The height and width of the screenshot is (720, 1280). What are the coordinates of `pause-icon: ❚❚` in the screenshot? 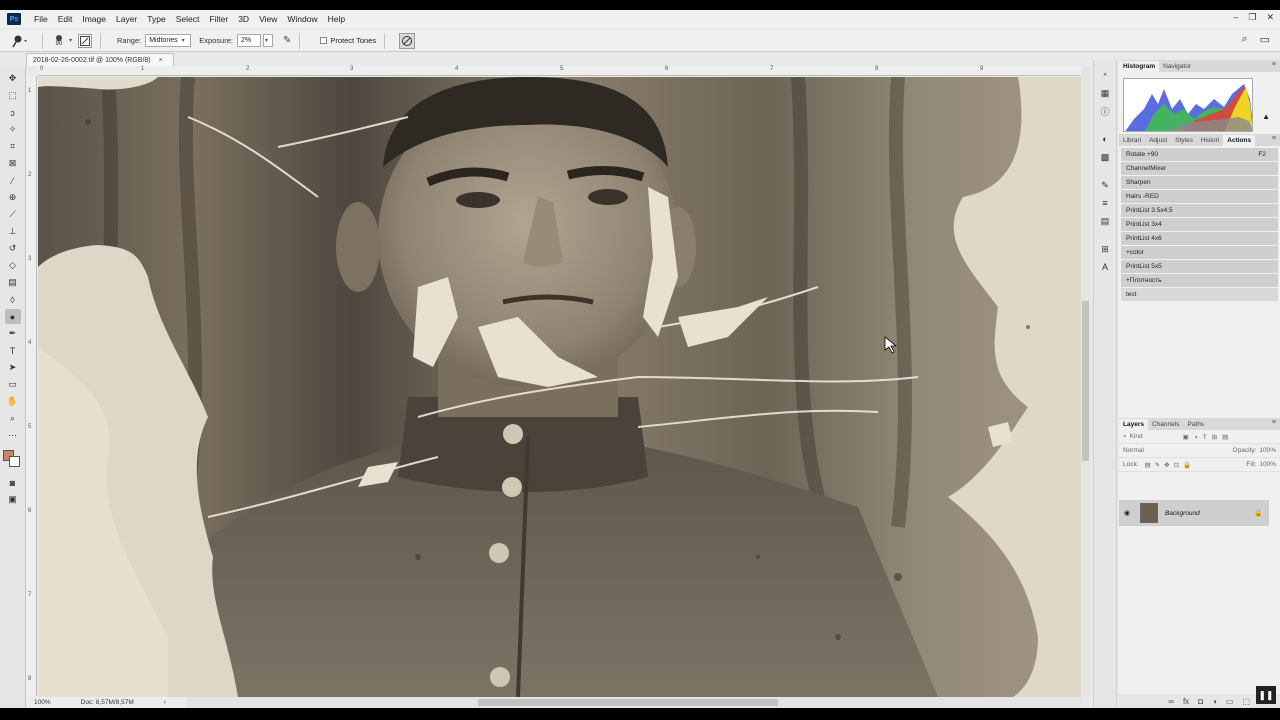 It's located at (1266, 695).